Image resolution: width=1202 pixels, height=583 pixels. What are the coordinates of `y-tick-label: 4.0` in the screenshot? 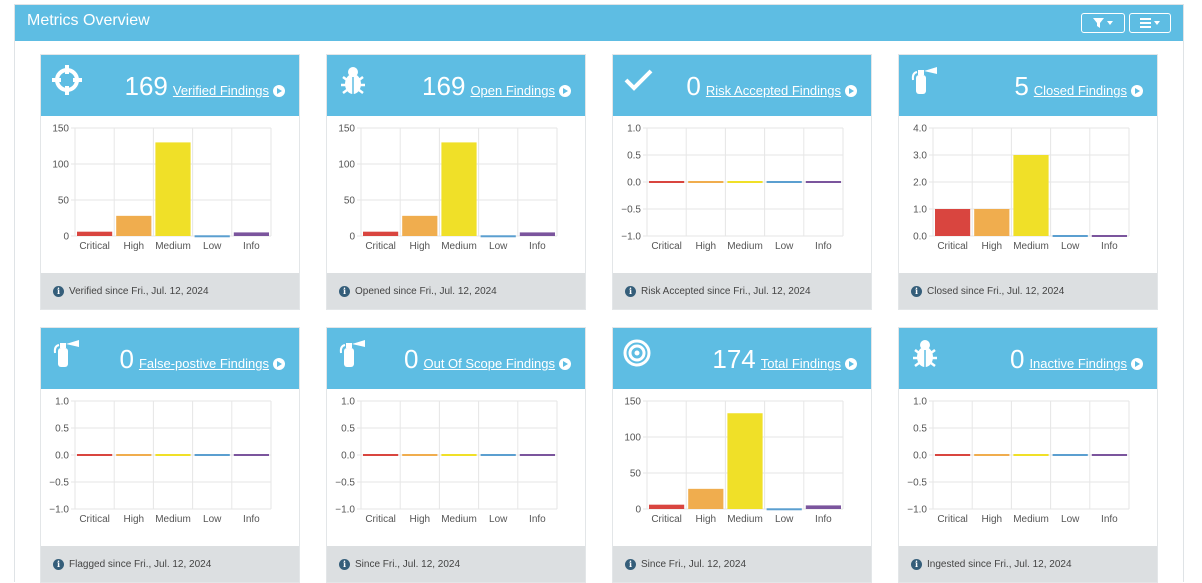 It's located at (920, 129).